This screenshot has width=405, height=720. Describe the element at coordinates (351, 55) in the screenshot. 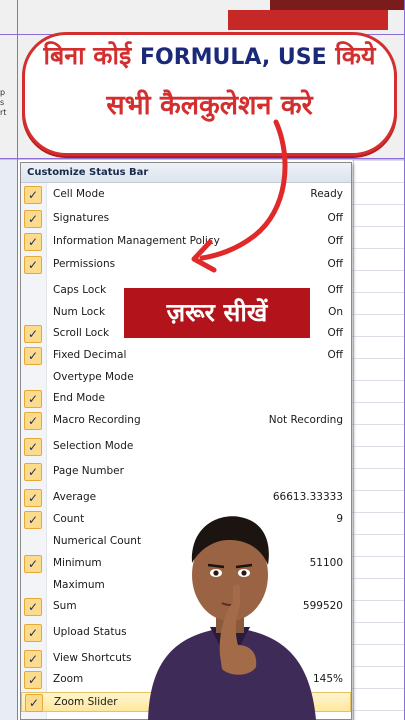

I see `headline-suffix: किये` at that location.